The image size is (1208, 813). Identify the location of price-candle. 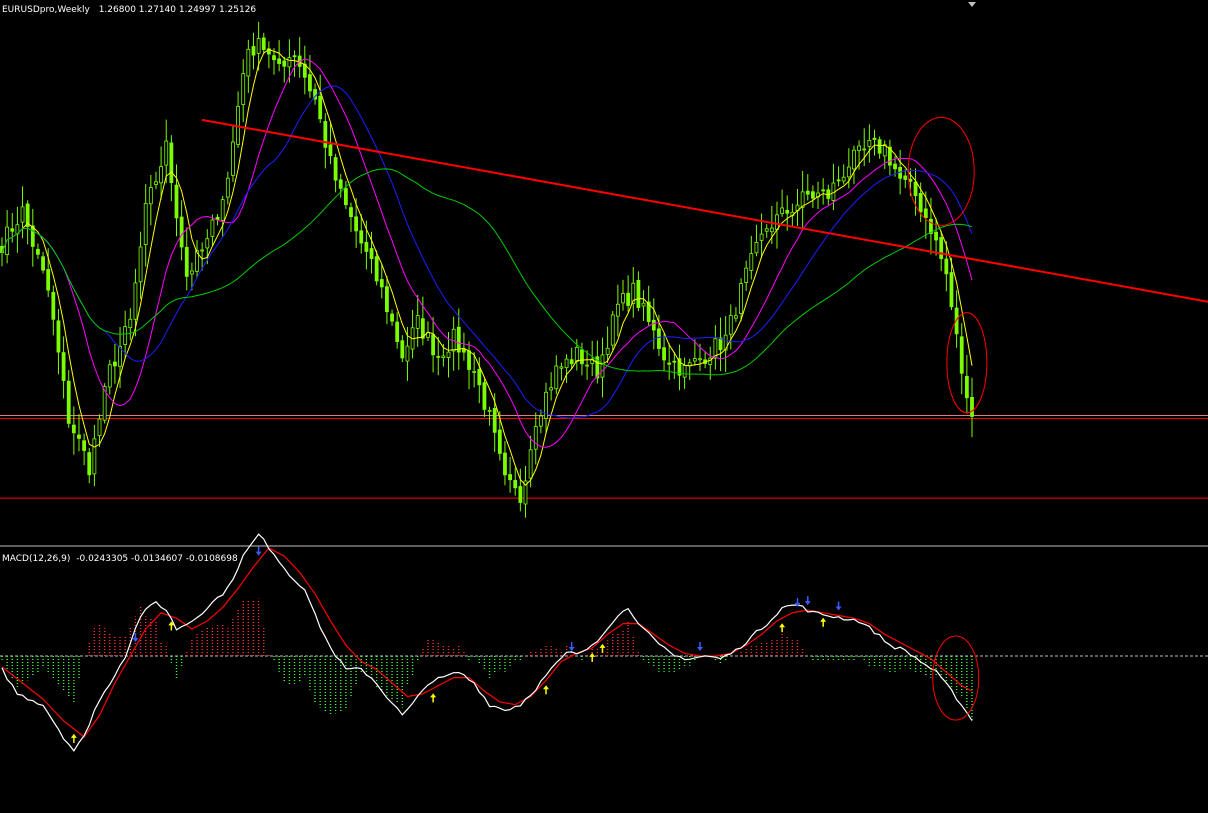
(612, 331).